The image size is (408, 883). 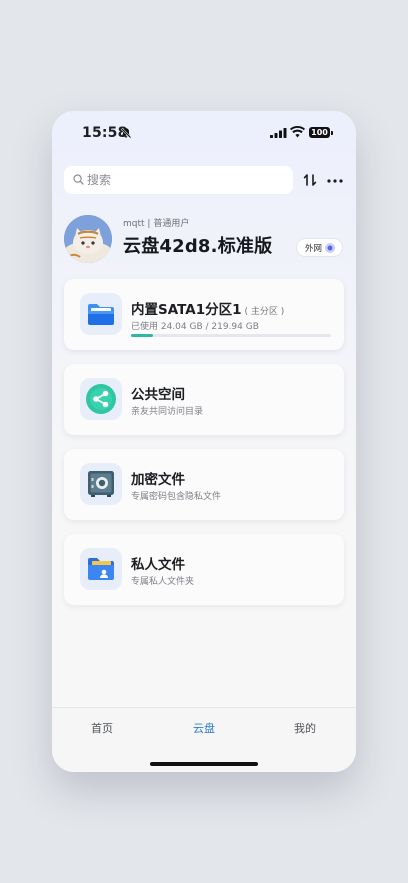 I want to click on network-badge: 外网, so click(x=319, y=247).